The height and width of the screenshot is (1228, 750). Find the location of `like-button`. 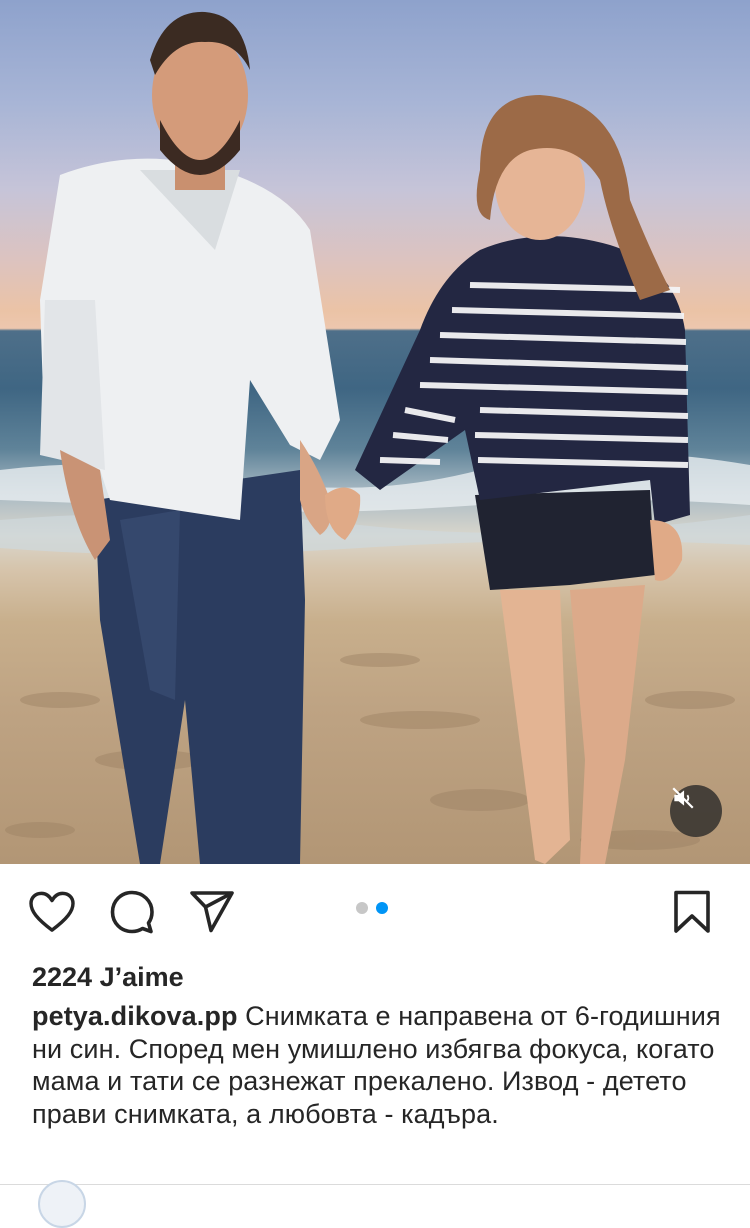

like-button is located at coordinates (52, 912).